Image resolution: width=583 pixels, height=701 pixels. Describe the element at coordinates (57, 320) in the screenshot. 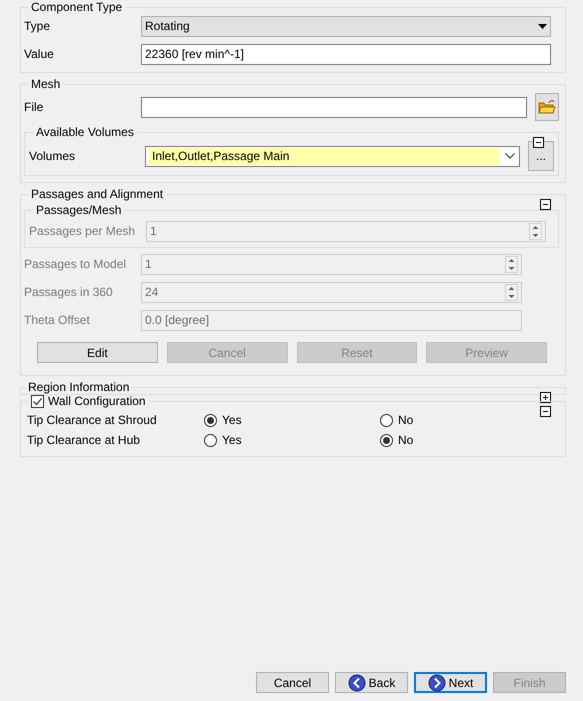

I see `field-label: Theta Offset` at that location.